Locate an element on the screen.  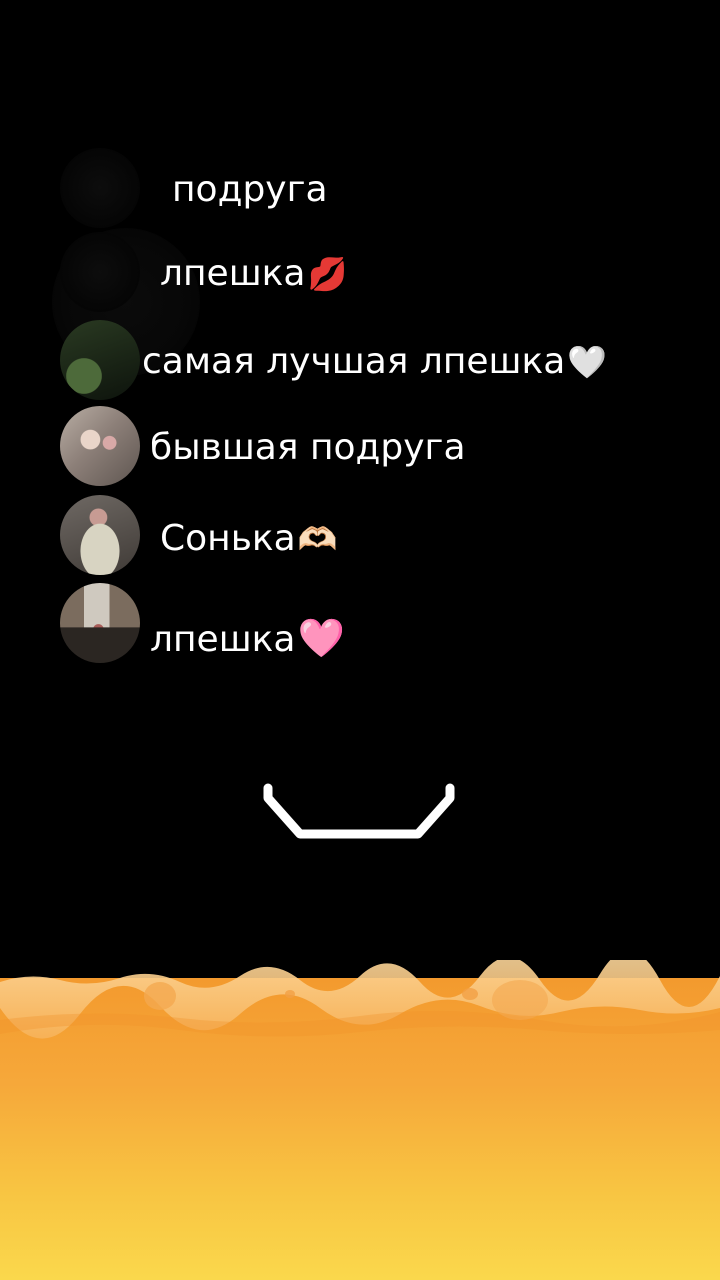
claw-grabber-icon is located at coordinates (360, 815).